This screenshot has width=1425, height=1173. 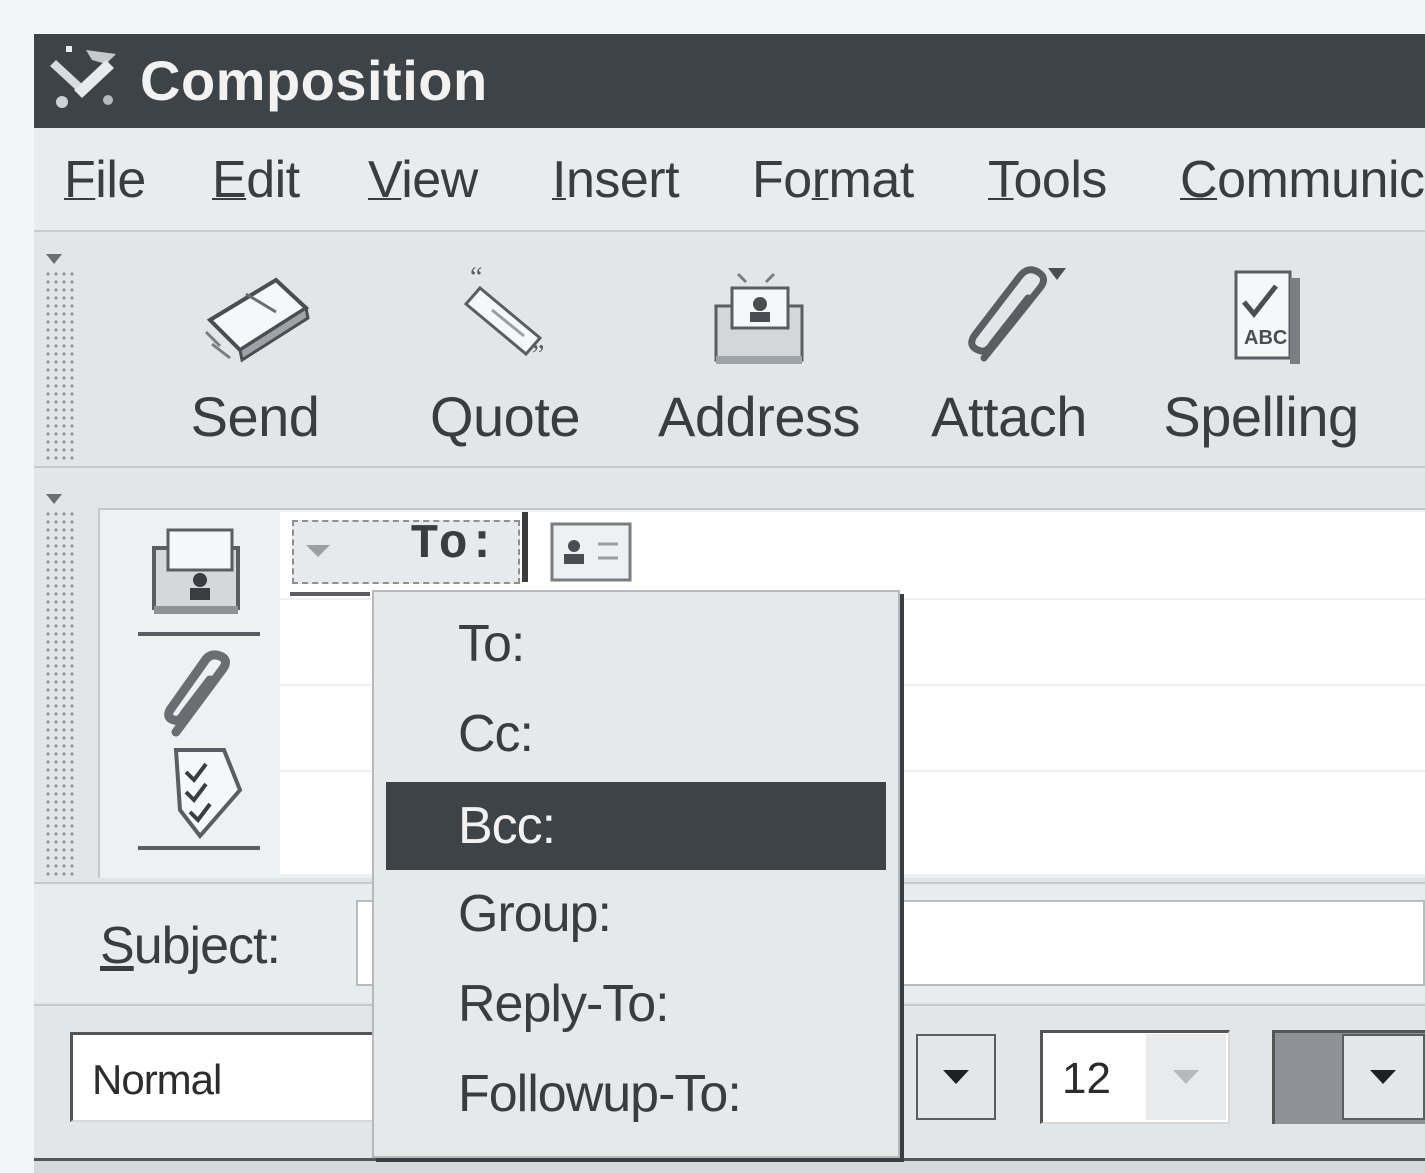 I want to click on attachments-tab-icon, so click(x=200, y=696).